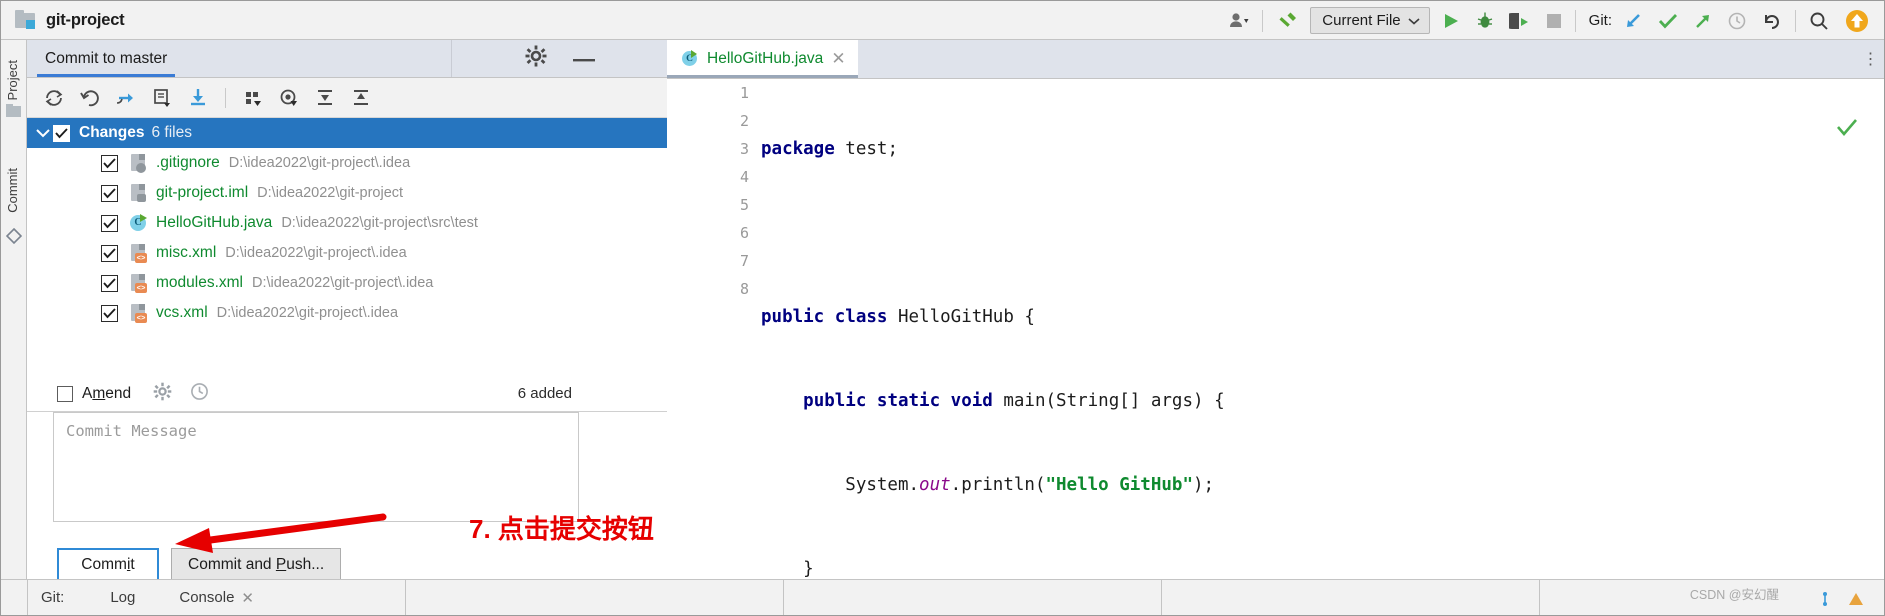 This screenshot has width=1885, height=616. What do you see at coordinates (1856, 599) in the screenshot?
I see `alert-icon` at bounding box center [1856, 599].